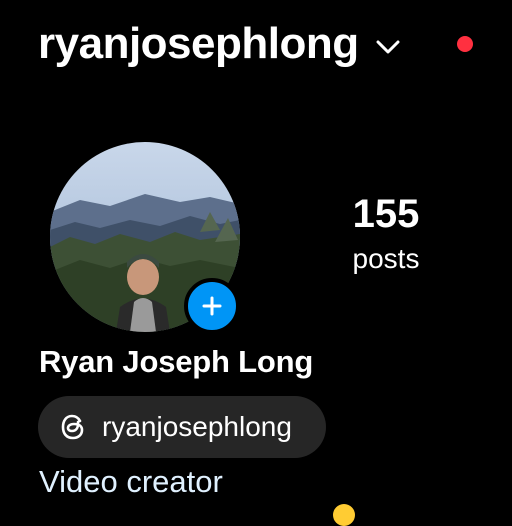 Image resolution: width=512 pixels, height=526 pixels. I want to click on plus-icon, so click(212, 306).